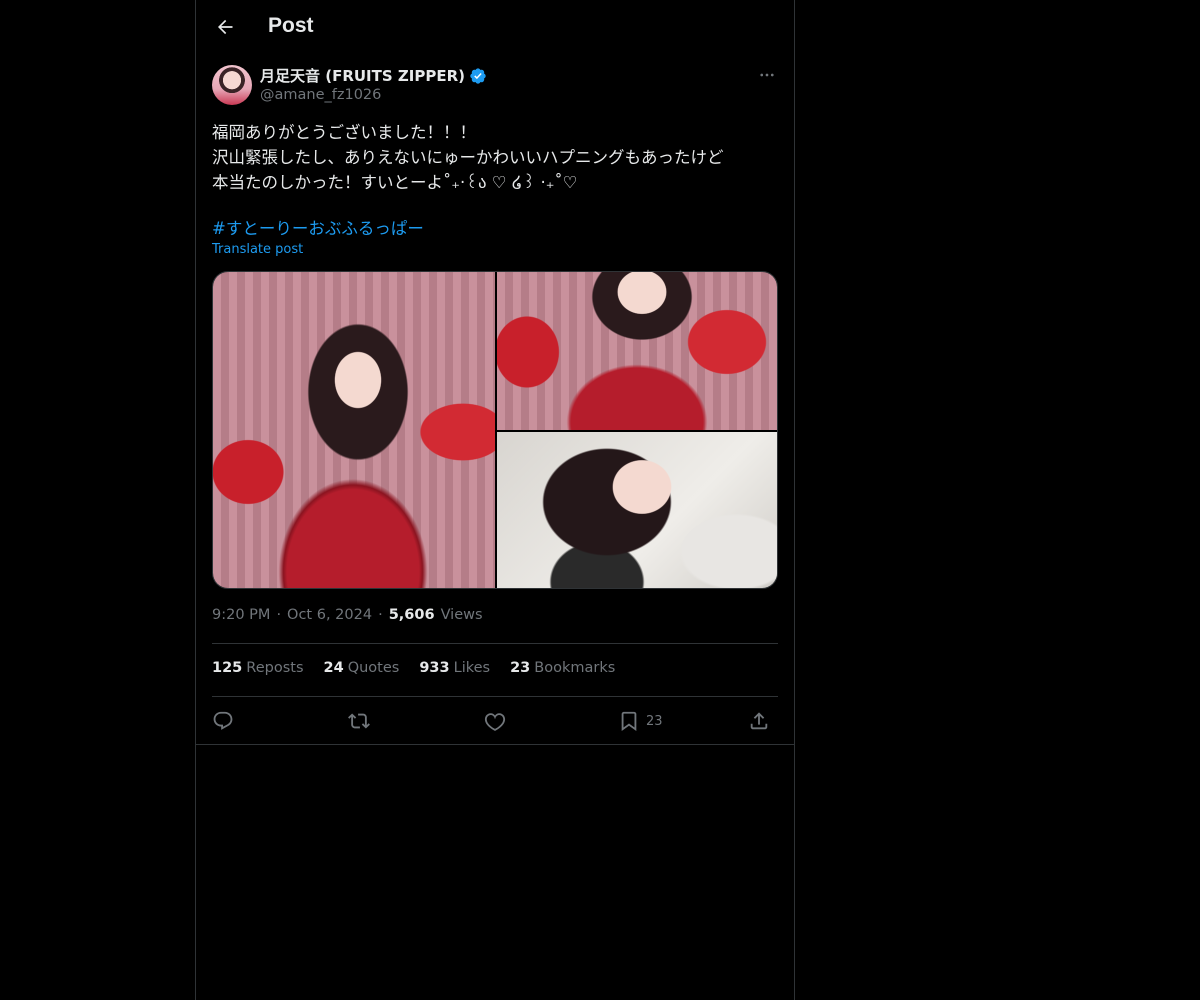 Image resolution: width=1200 pixels, height=1000 pixels. I want to click on reposts-stat: 125 Reposts, so click(258, 668).